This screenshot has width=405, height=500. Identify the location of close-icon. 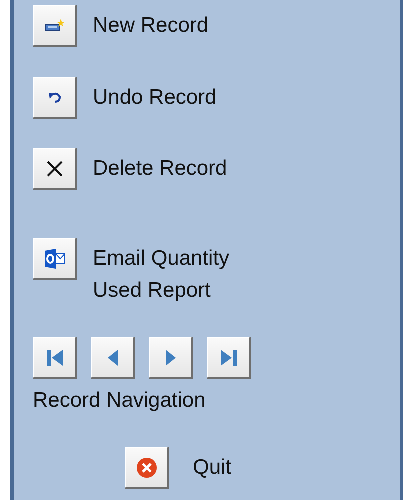
(147, 467).